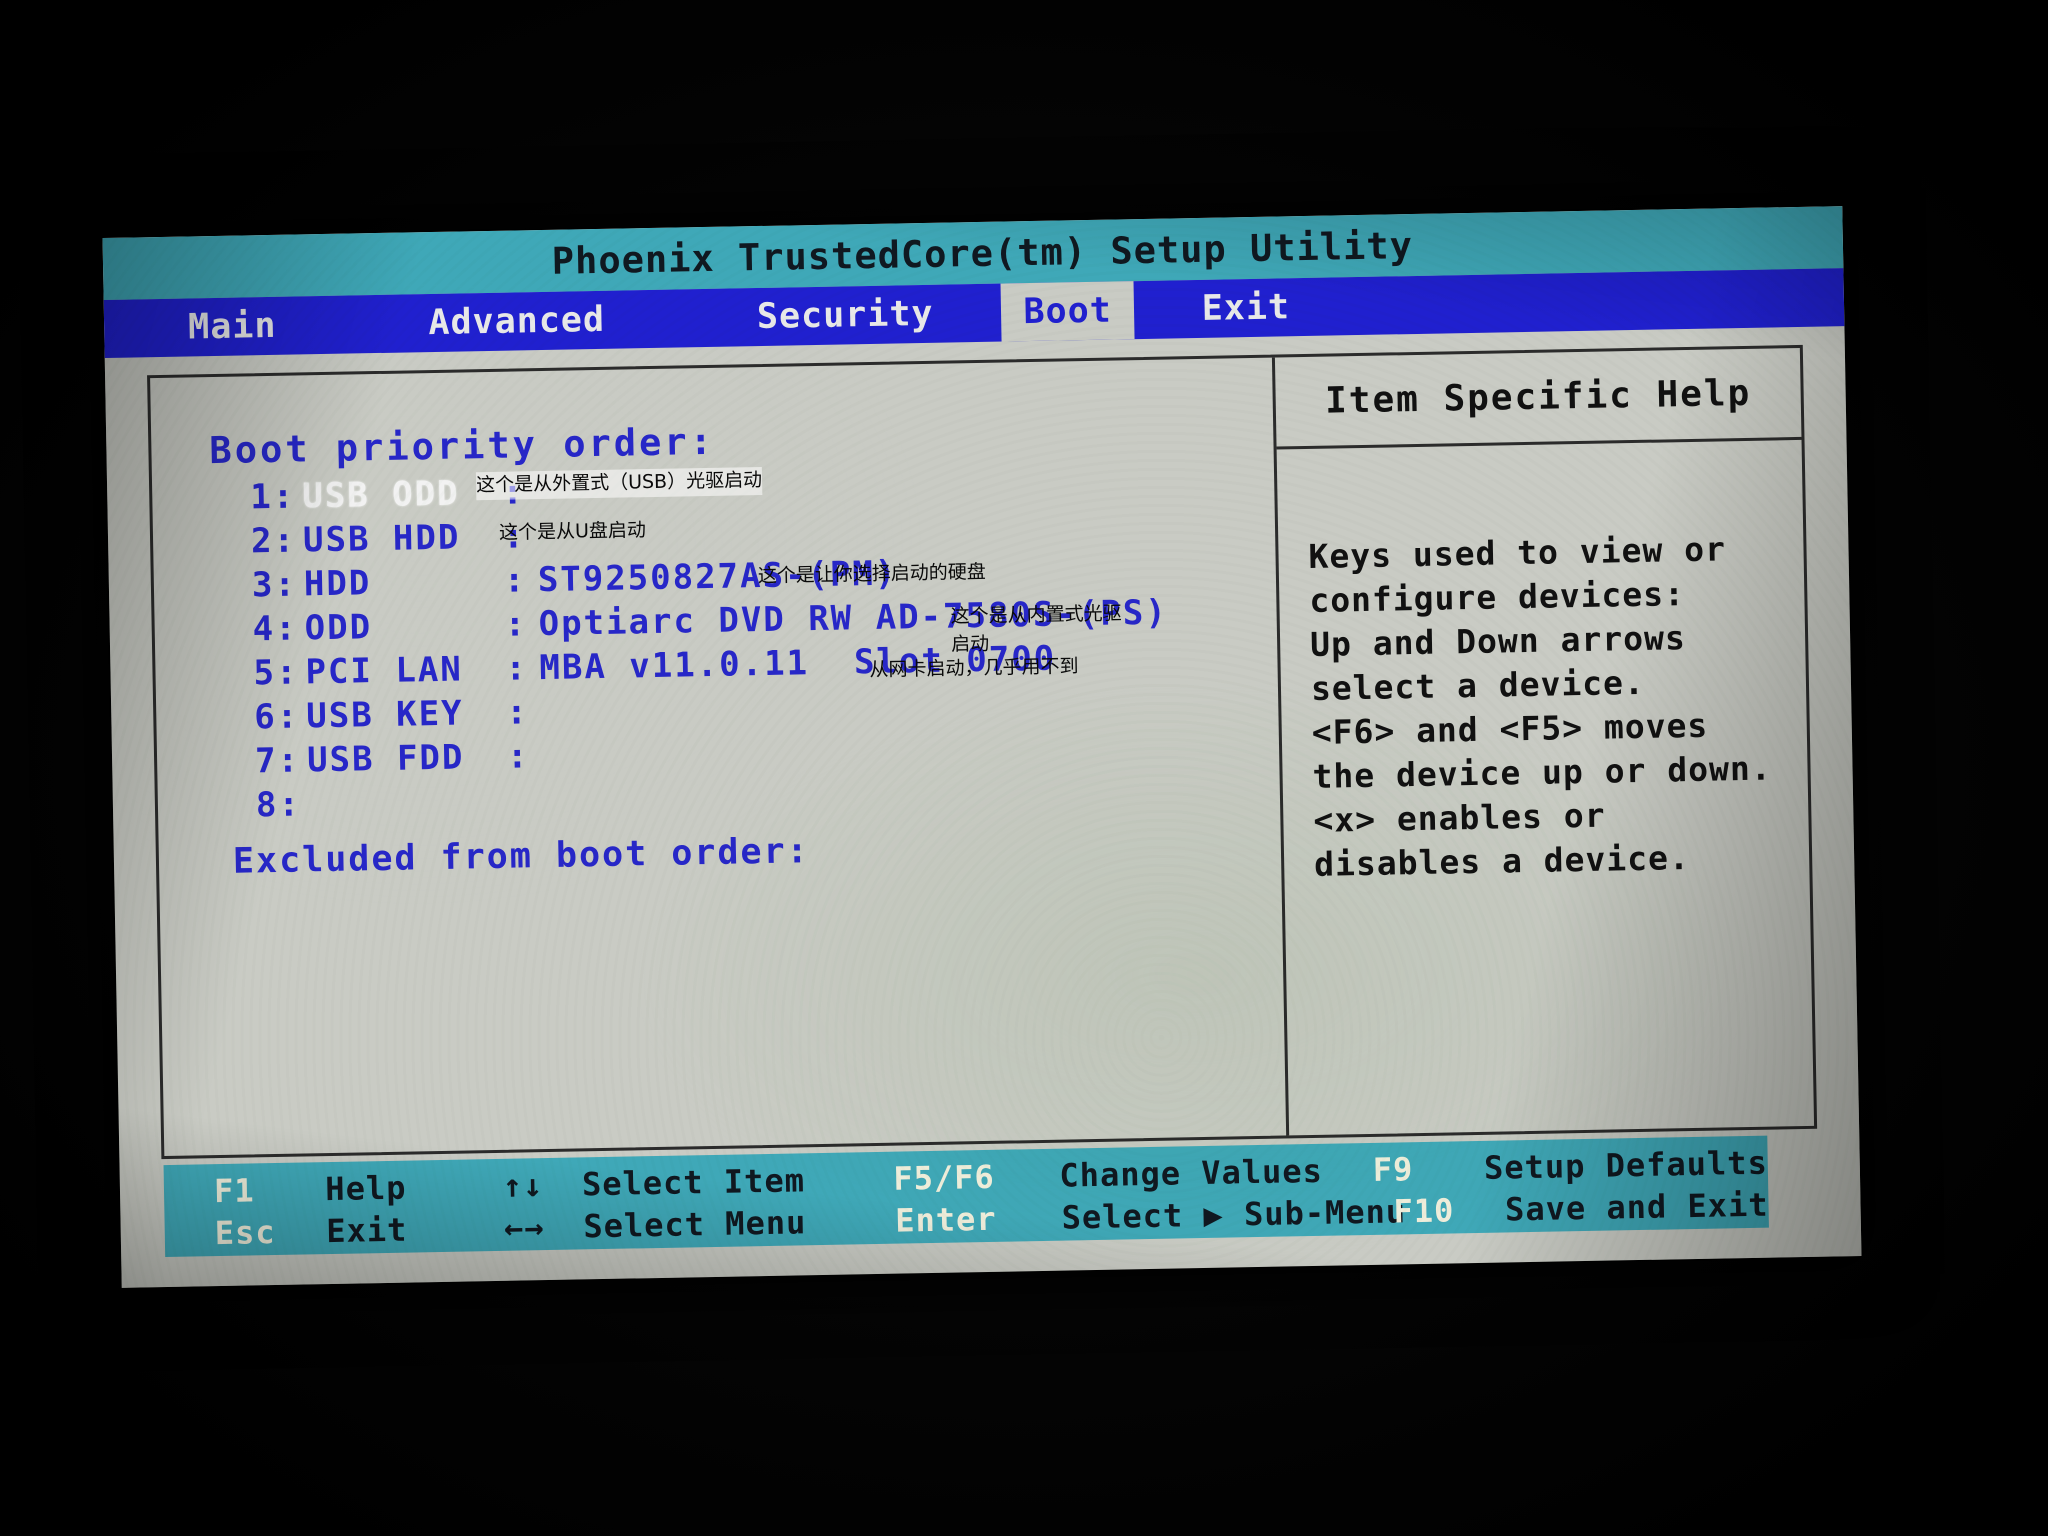 Image resolution: width=2048 pixels, height=1536 pixels. I want to click on boot-row-index: 8:, so click(278, 805).